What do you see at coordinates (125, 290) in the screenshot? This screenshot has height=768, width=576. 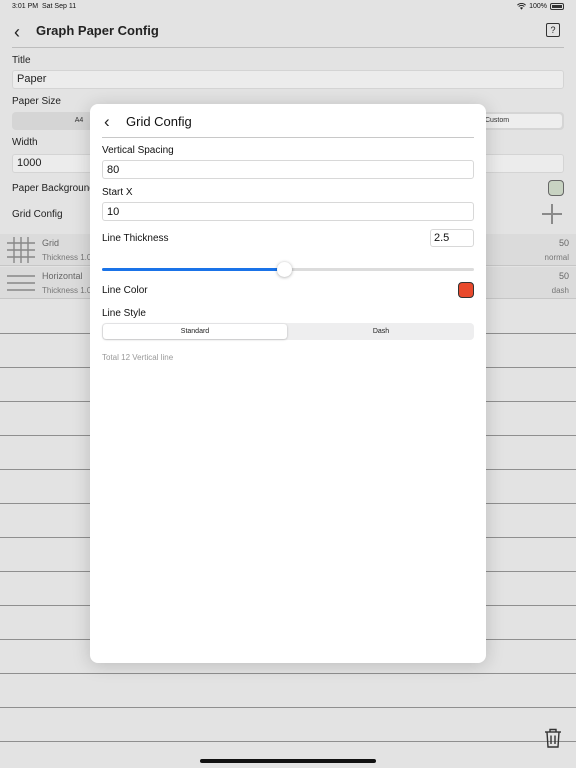 I see `line-color-label: Line Color` at bounding box center [125, 290].